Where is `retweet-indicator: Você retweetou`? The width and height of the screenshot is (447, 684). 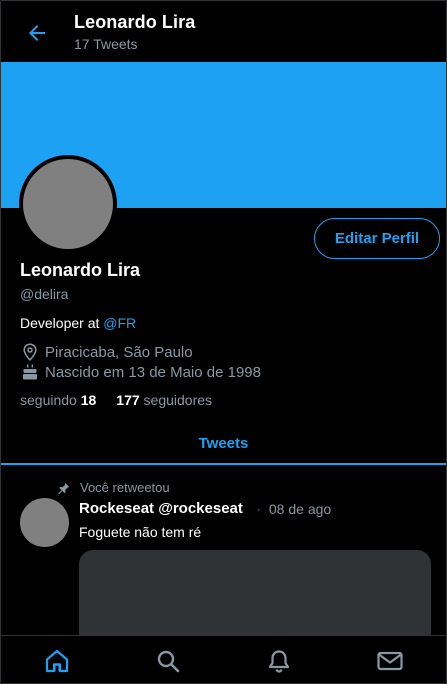 retweet-indicator: Você retweetou is located at coordinates (113, 487).